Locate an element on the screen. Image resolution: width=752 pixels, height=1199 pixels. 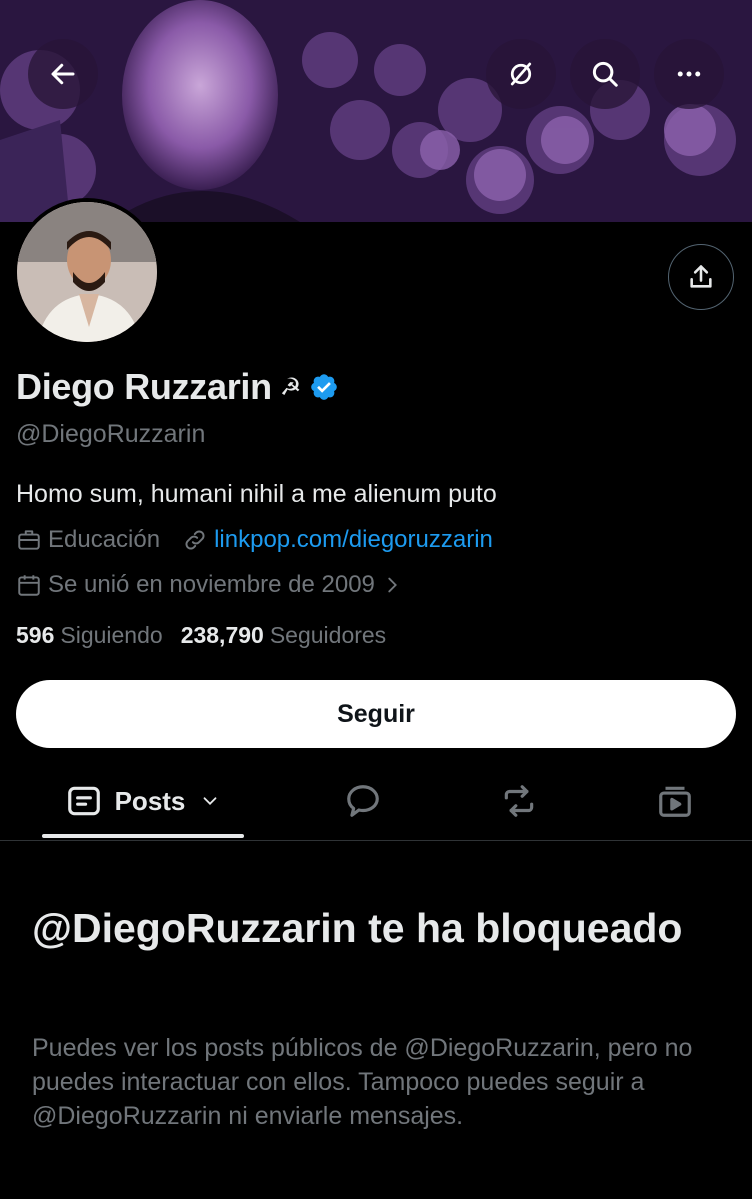
calendar-icon is located at coordinates (29, 585).